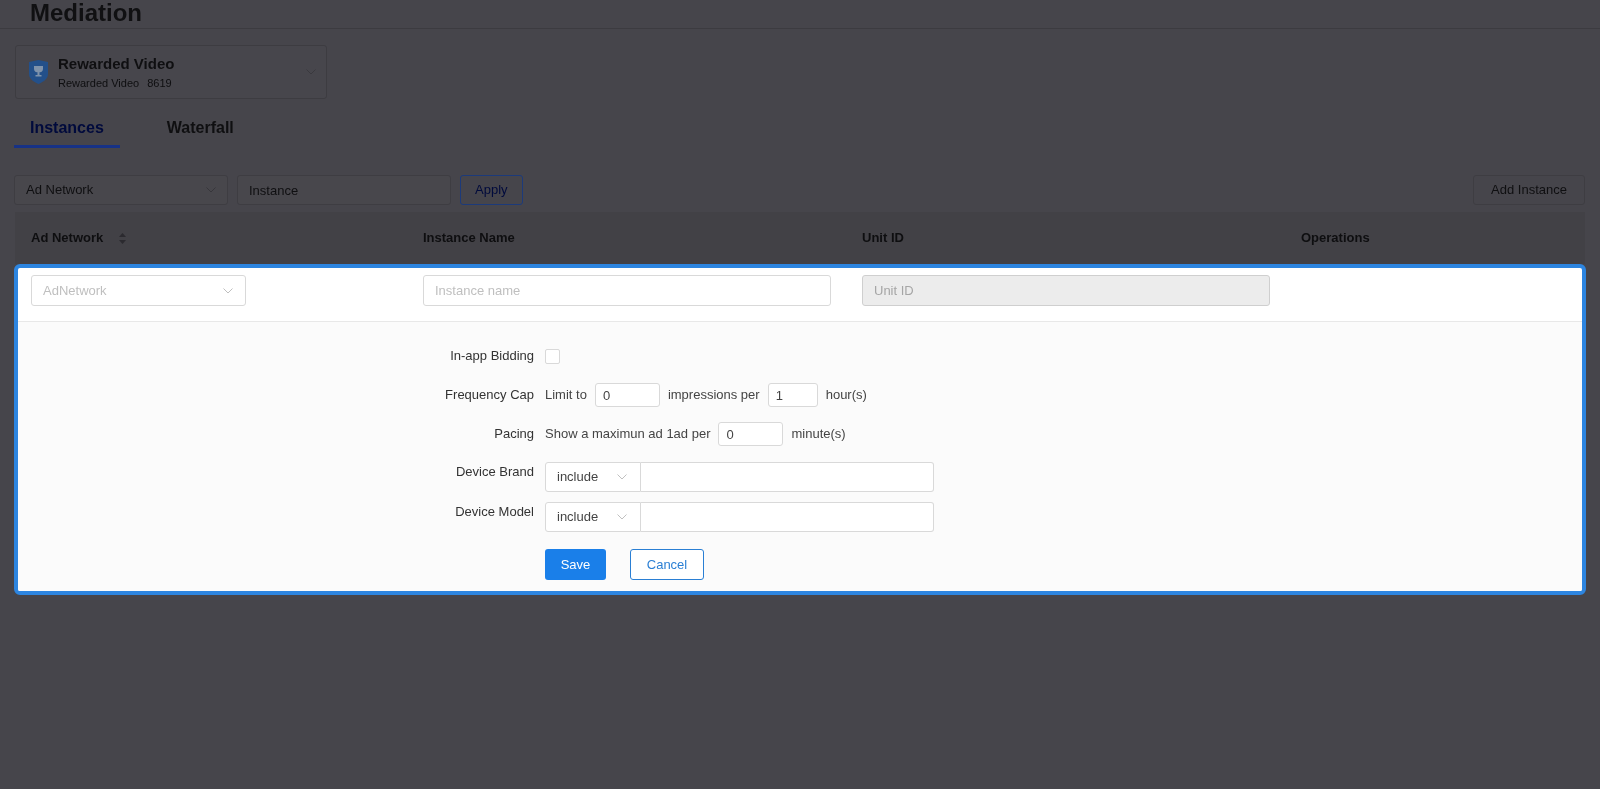 This screenshot has width=1600, height=789. I want to click on field-label: Frequency Cap, so click(489, 395).